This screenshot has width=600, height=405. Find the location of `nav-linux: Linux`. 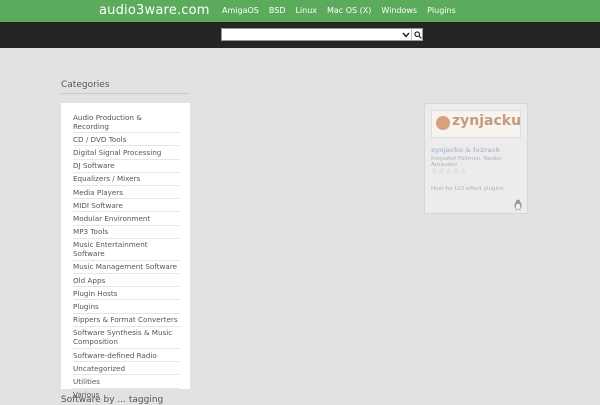

nav-linux: Linux is located at coordinates (306, 11).